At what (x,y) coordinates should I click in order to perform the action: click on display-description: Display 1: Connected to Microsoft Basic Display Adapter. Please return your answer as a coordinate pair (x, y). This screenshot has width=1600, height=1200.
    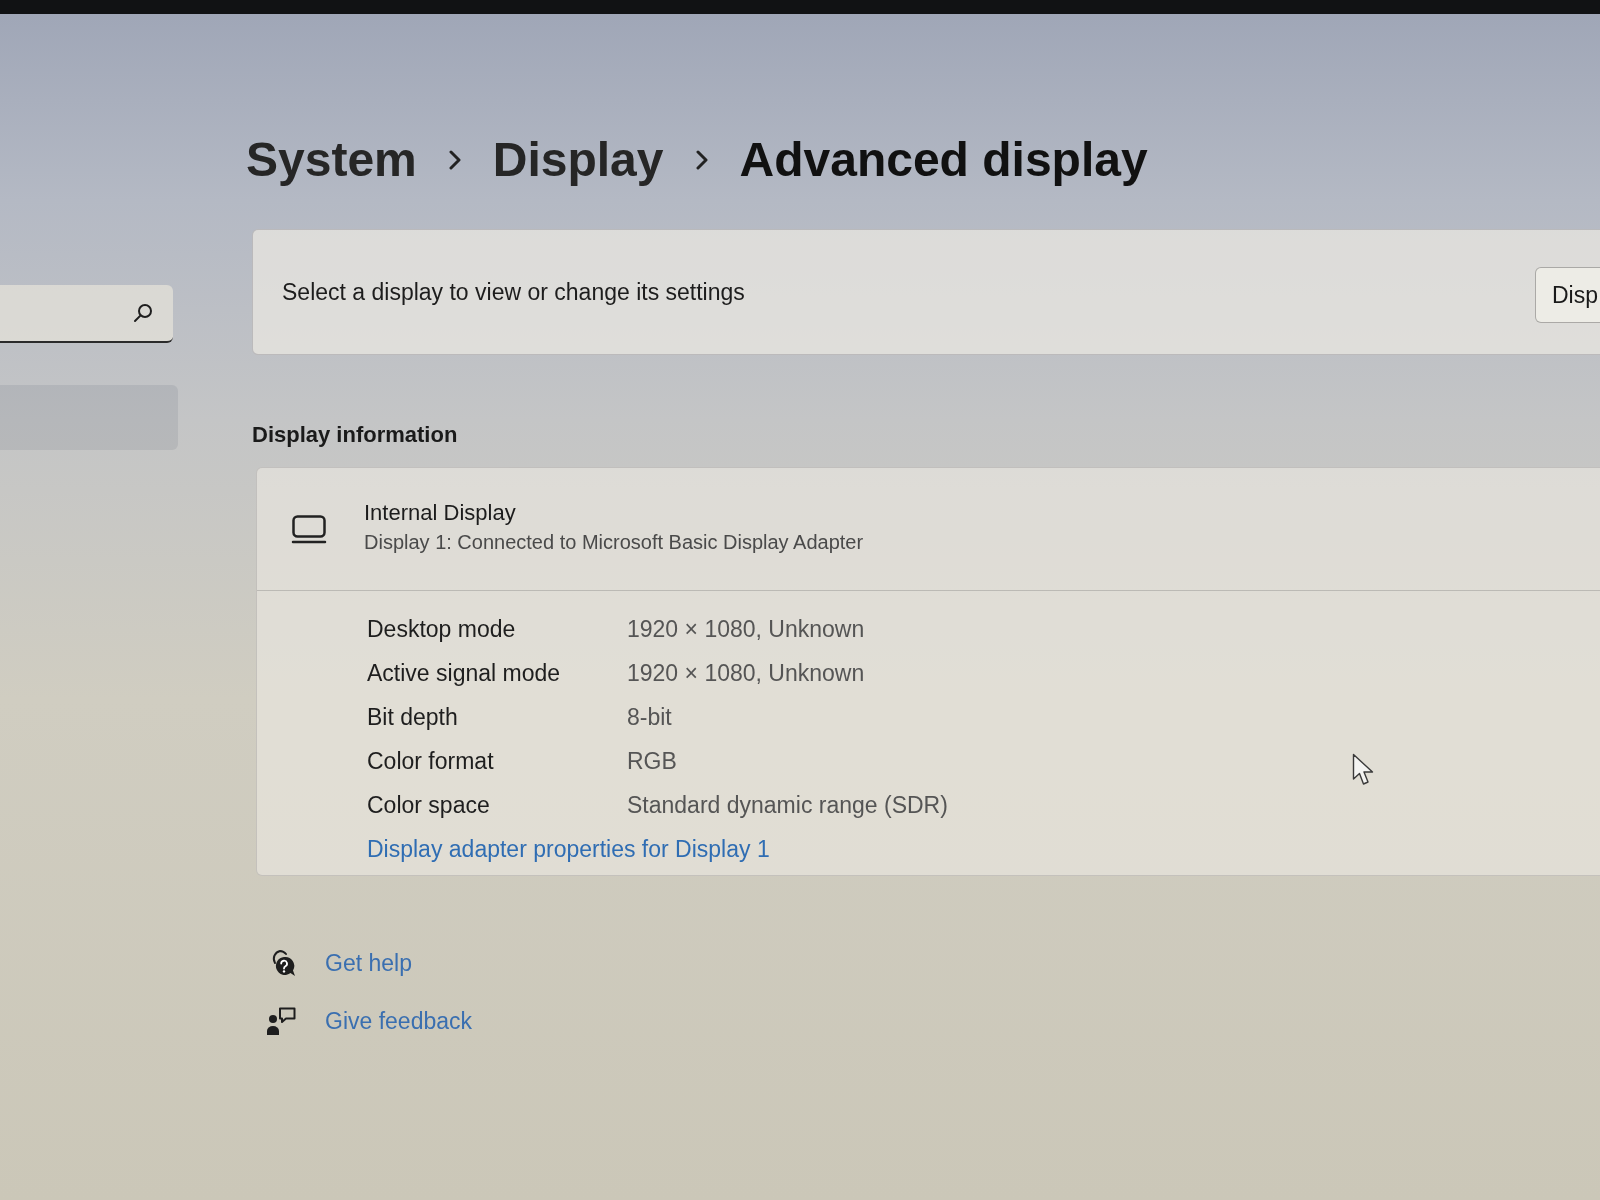
    Looking at the image, I should click on (614, 542).